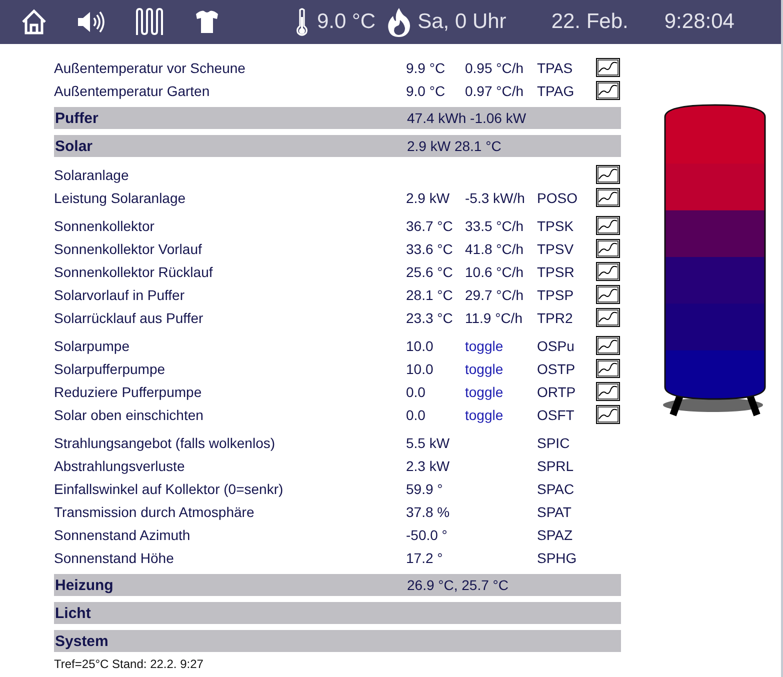  Describe the element at coordinates (346, 22) in the screenshot. I see `outside-temperature: 9.0 °C` at that location.